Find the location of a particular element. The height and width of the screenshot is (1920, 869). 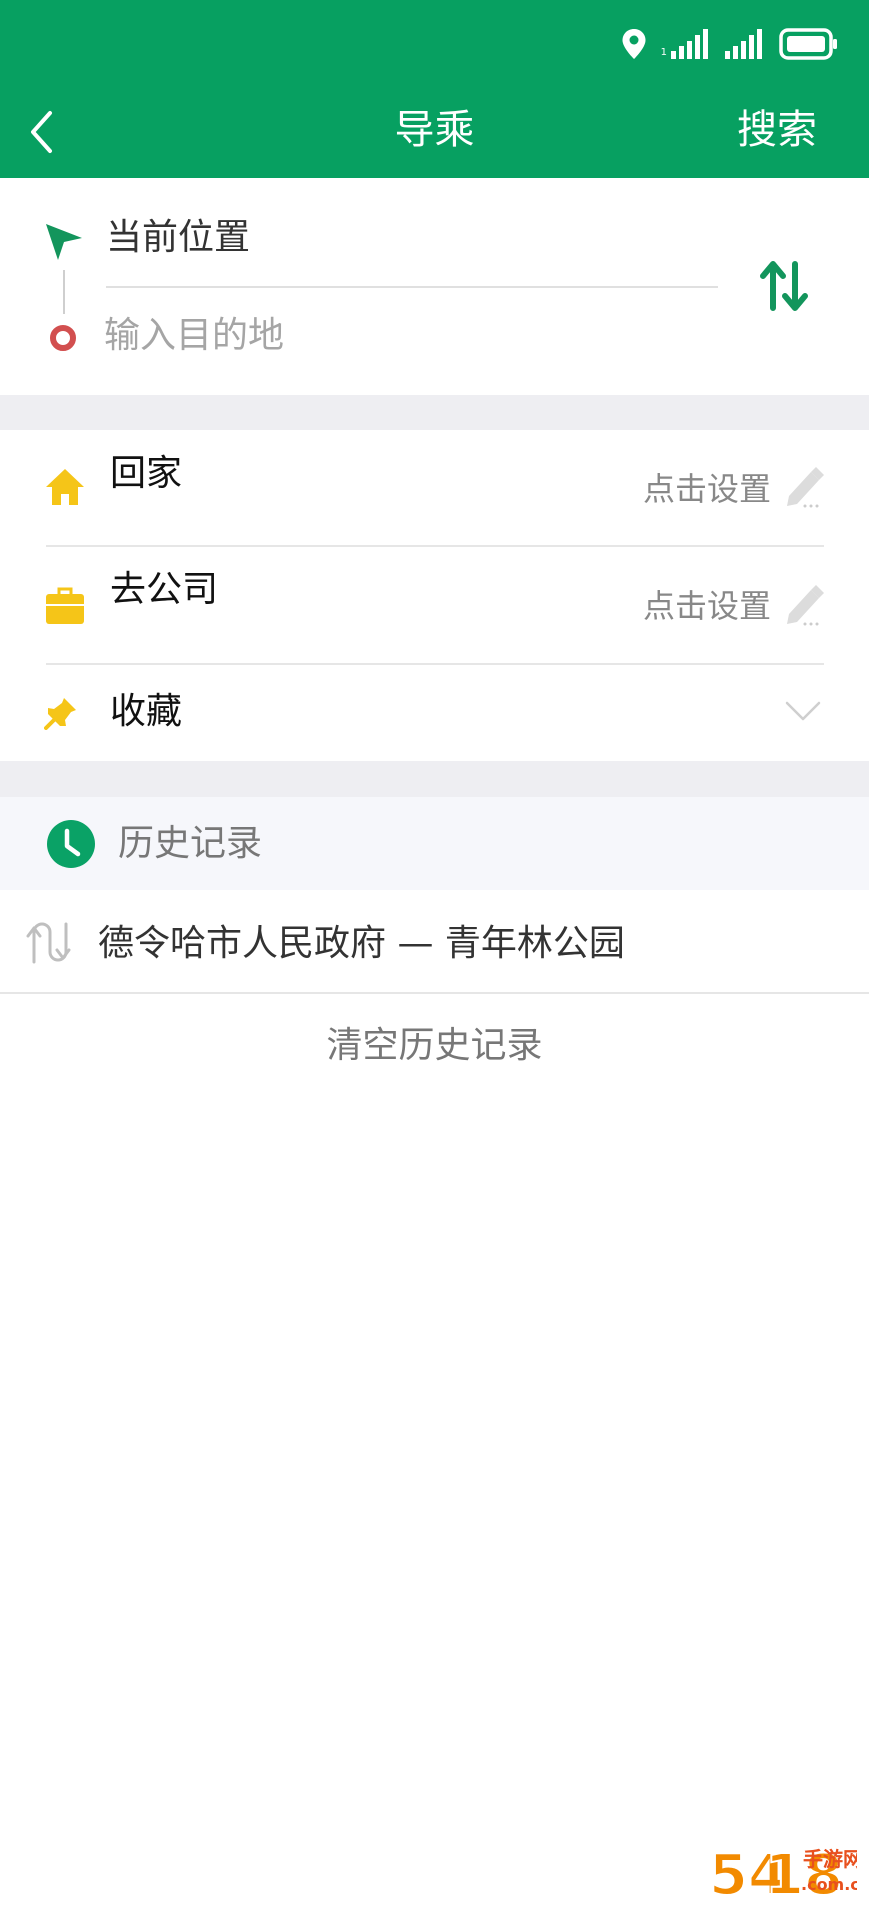

watermark-domain: .com.cn is located at coordinates (829, 1884).